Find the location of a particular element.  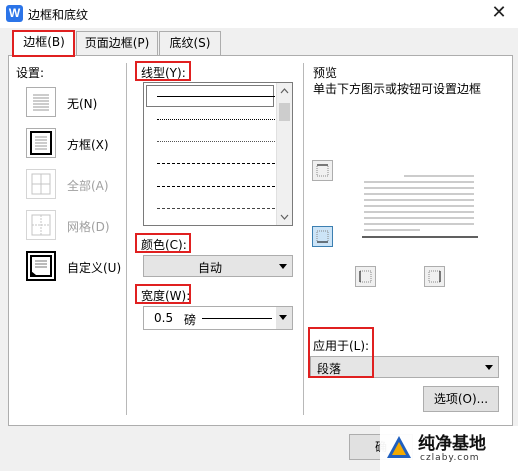

setting-all-label: 全部(A) is located at coordinates (88, 186).